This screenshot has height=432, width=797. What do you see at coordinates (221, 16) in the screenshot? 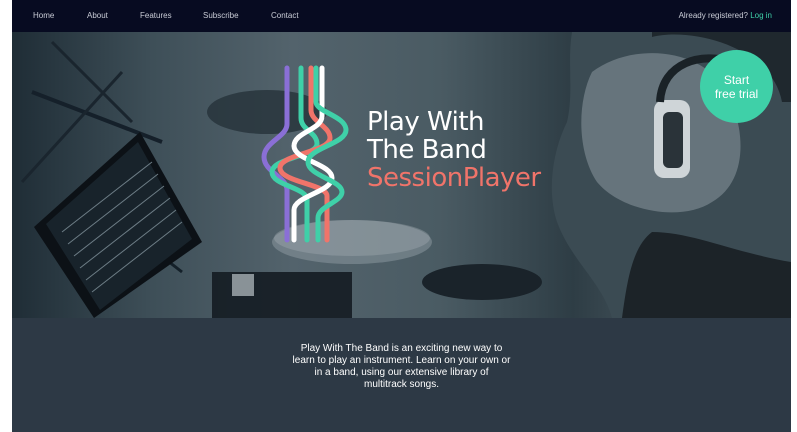
I see `nav-subscribe: Subscribe` at bounding box center [221, 16].